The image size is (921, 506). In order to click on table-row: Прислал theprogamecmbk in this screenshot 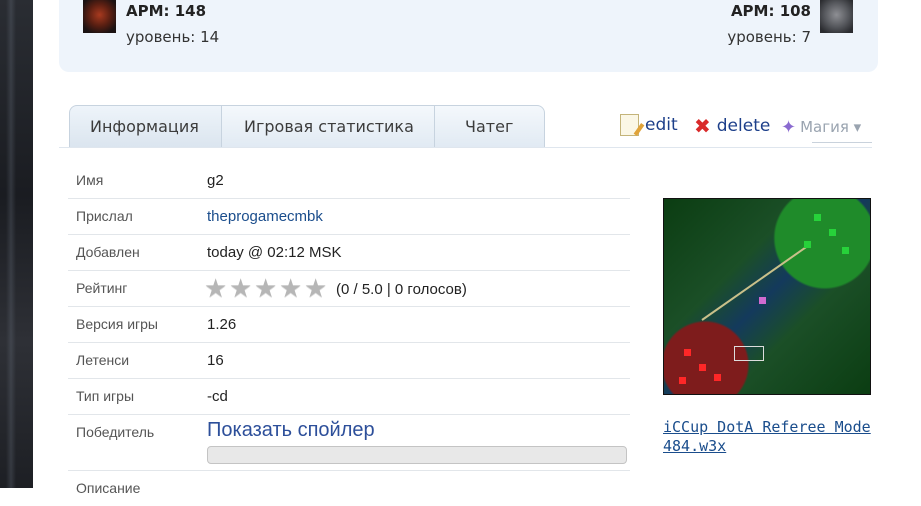, I will do `click(349, 217)`.